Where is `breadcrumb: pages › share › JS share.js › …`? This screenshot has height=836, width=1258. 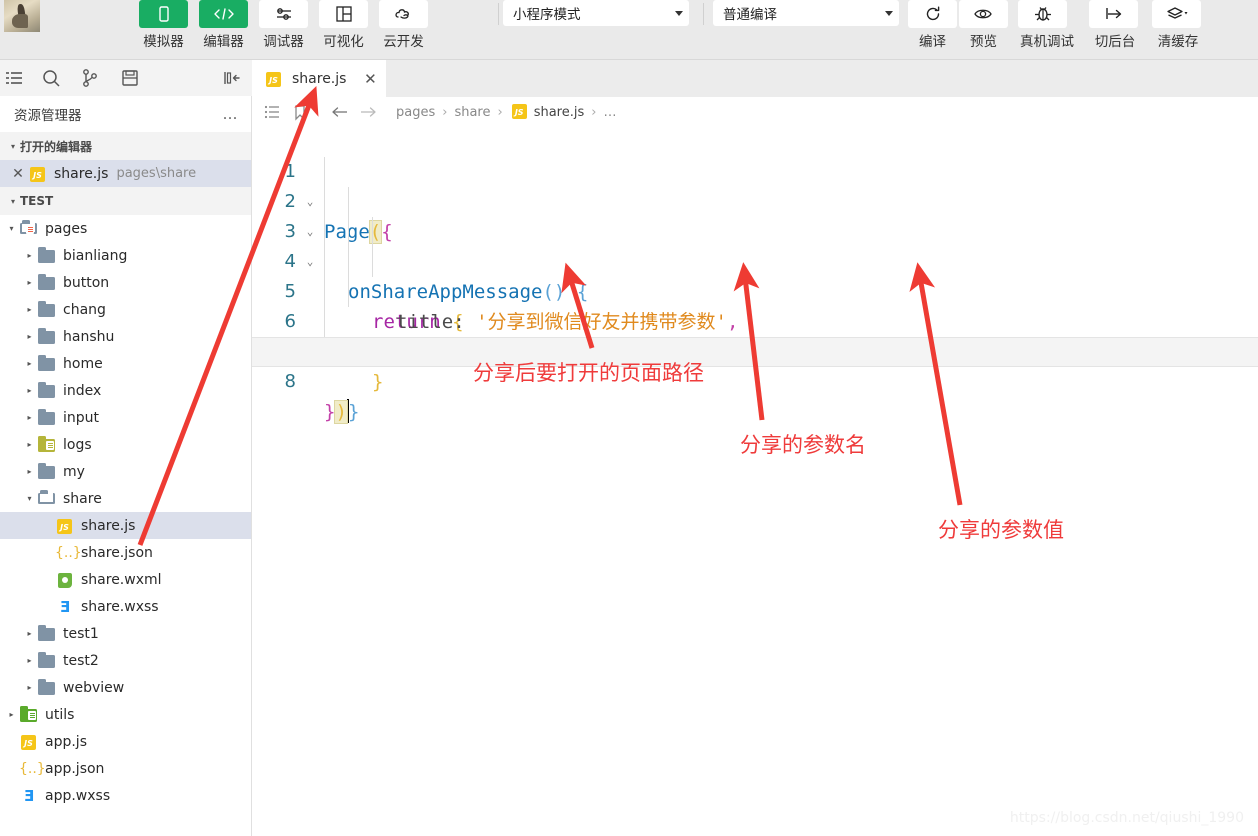 breadcrumb: pages › share › JS share.js › … is located at coordinates (755, 112).